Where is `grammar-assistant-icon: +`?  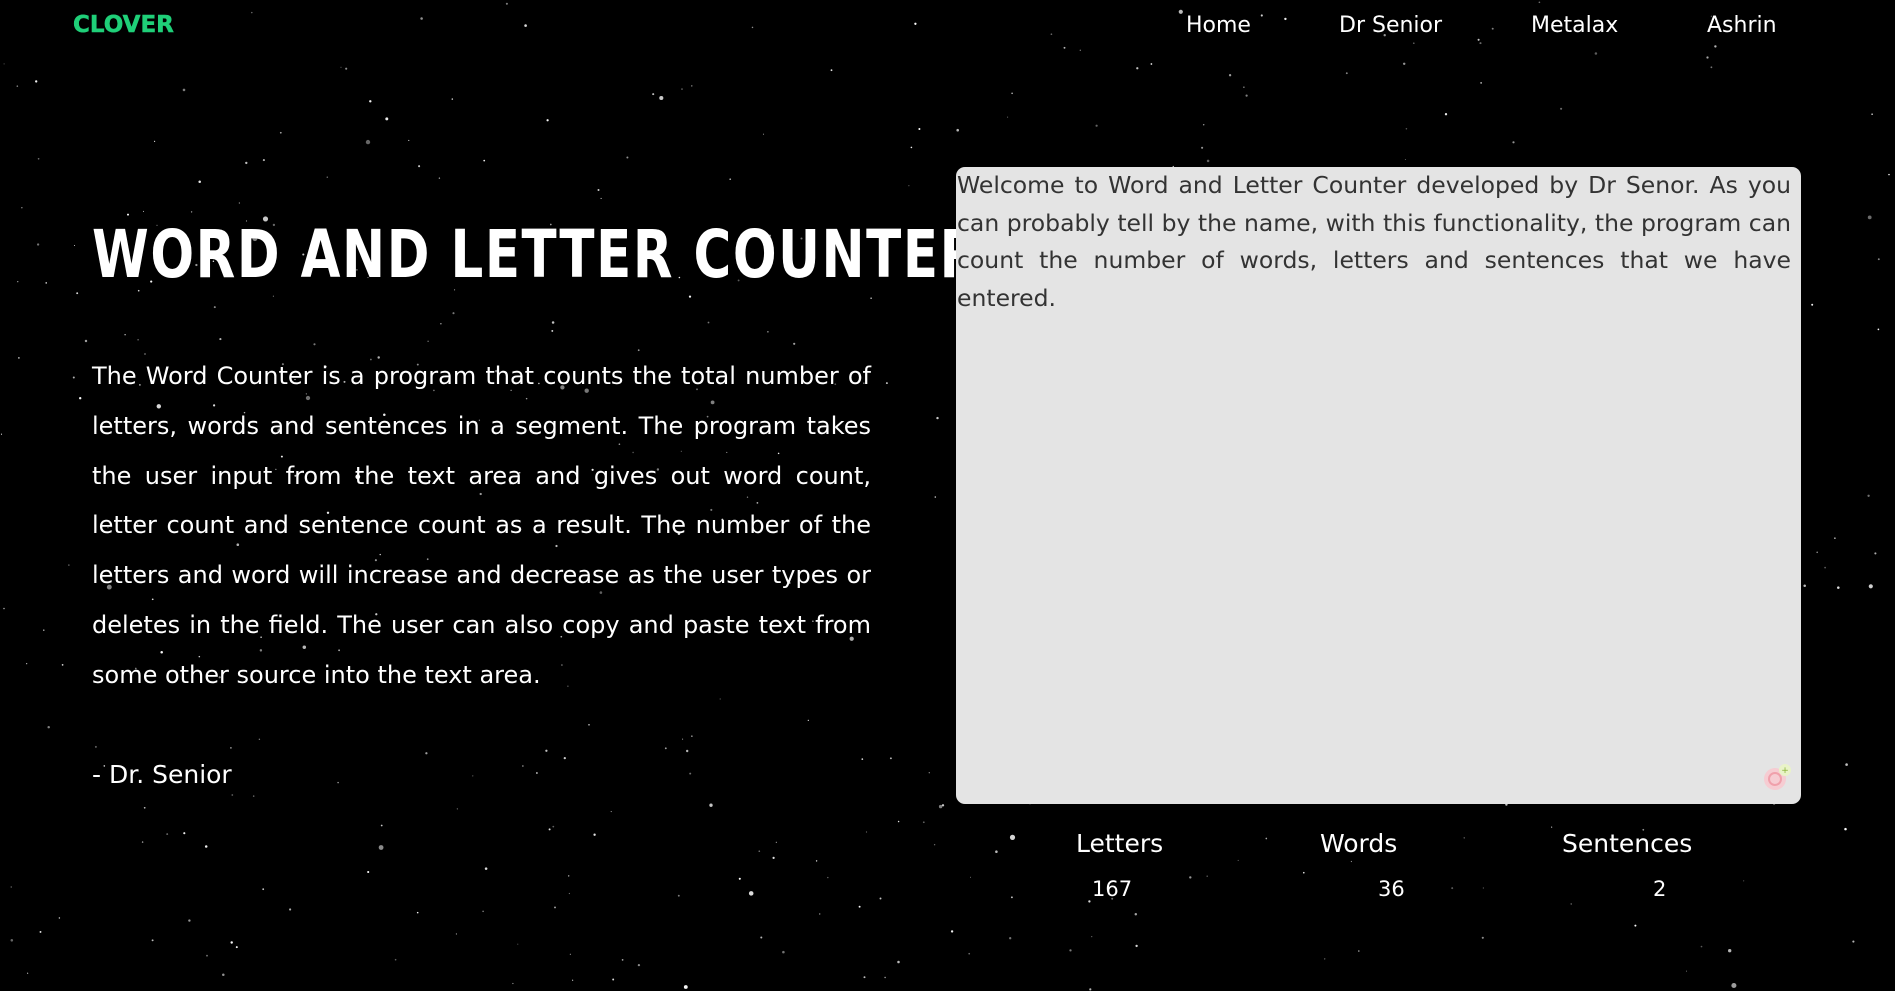 grammar-assistant-icon: + is located at coordinates (1777, 778).